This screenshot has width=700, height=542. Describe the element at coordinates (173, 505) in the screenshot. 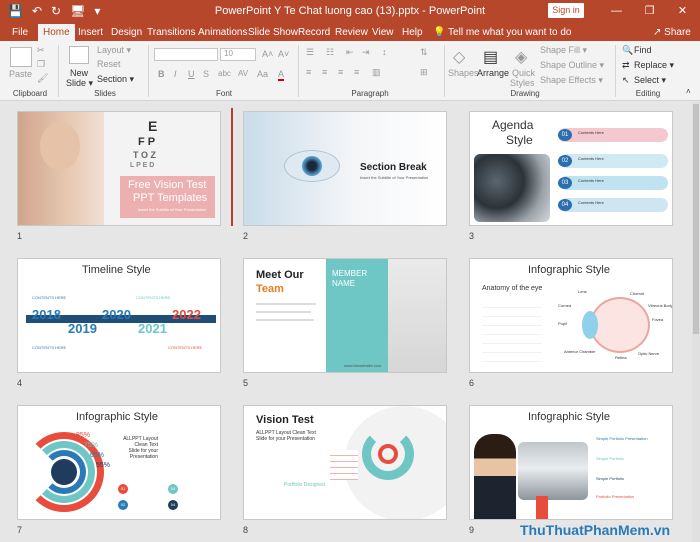

I see `step-04: 04` at that location.